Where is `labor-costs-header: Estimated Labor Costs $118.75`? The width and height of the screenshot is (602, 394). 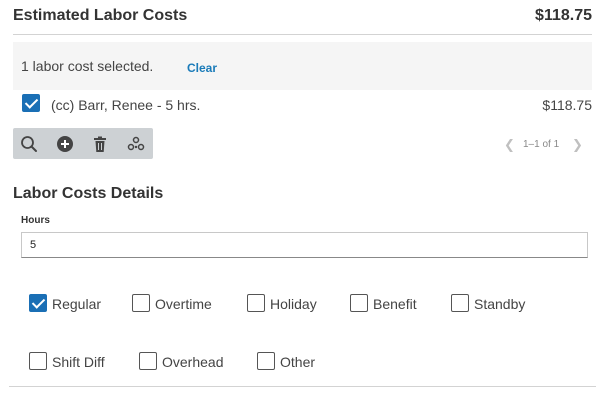
labor-costs-header: Estimated Labor Costs $118.75 is located at coordinates (302, 17).